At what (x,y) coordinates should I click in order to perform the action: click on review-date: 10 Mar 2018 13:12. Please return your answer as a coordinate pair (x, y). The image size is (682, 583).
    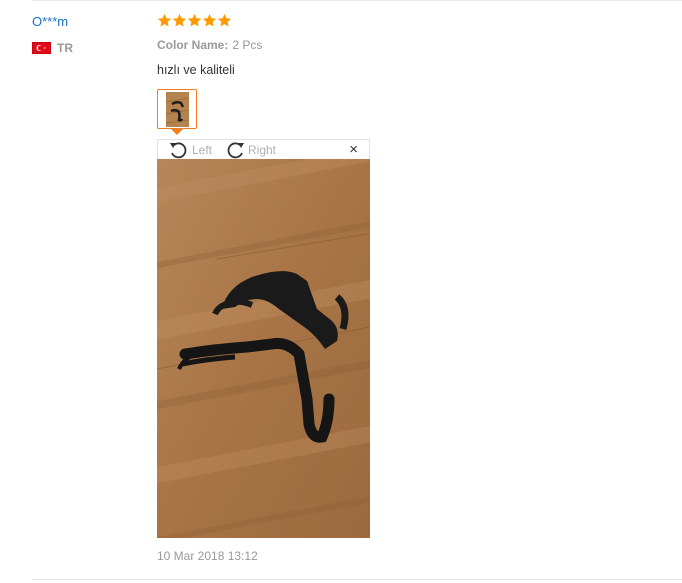
    Looking at the image, I should click on (207, 556).